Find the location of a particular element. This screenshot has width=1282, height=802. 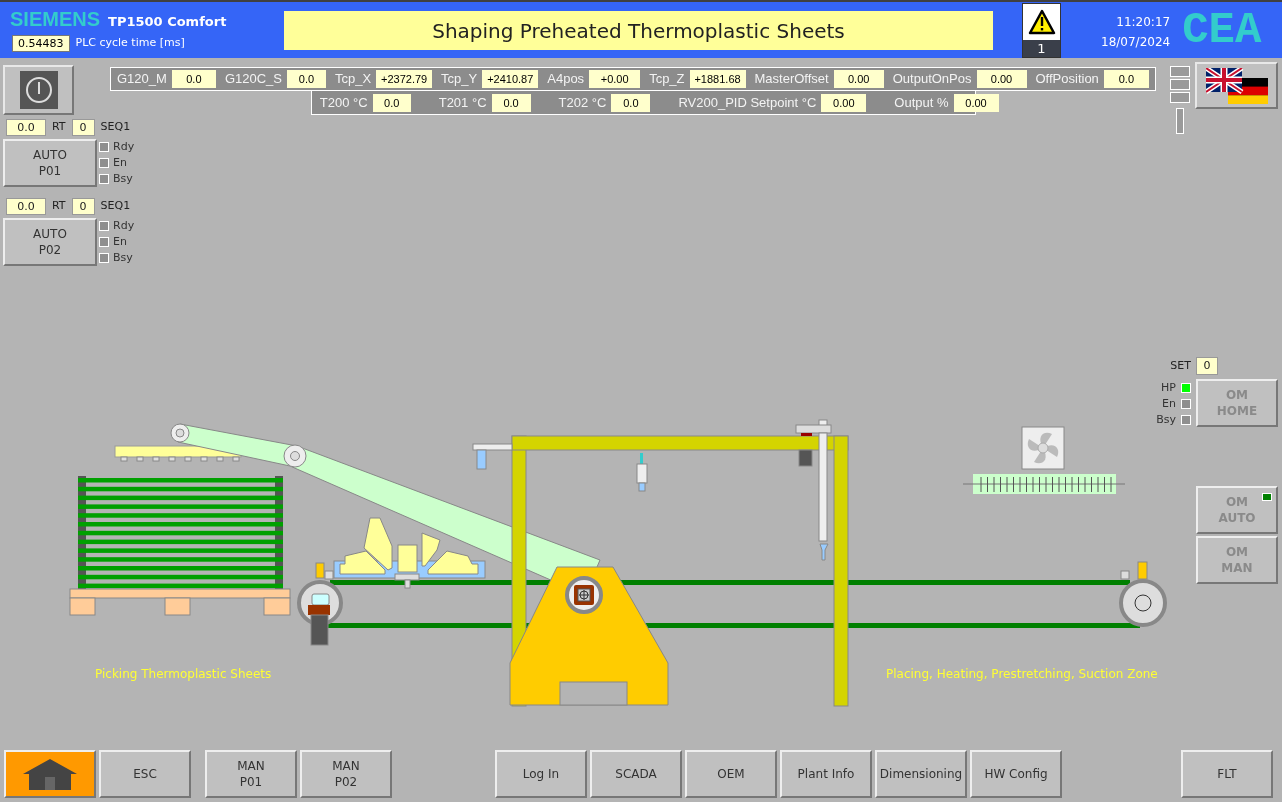

clock-date: 18/07/2024 is located at coordinates (1136, 42).